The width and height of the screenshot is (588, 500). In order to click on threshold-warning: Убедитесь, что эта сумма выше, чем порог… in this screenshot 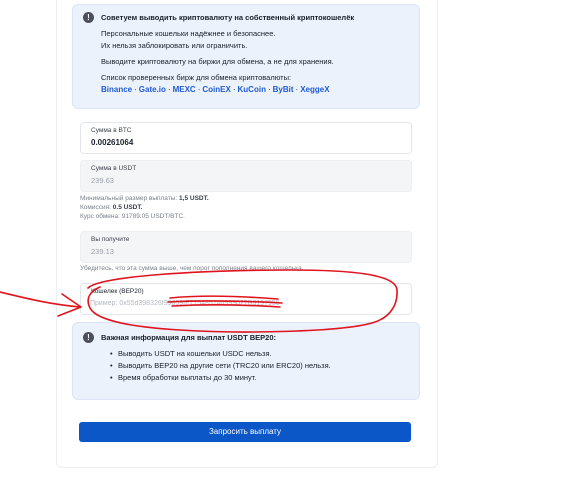, I will do `click(192, 268)`.